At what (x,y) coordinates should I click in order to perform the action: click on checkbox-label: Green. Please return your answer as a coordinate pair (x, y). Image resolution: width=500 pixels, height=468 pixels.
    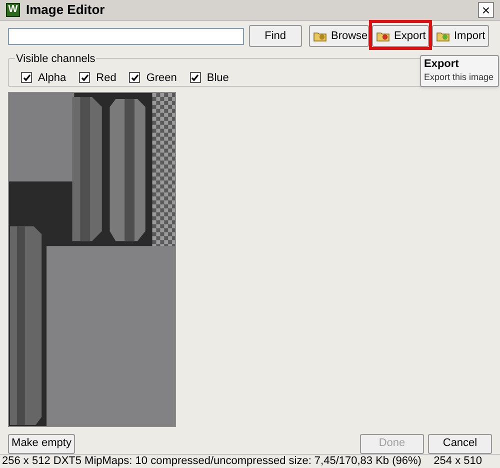
    Looking at the image, I should click on (161, 78).